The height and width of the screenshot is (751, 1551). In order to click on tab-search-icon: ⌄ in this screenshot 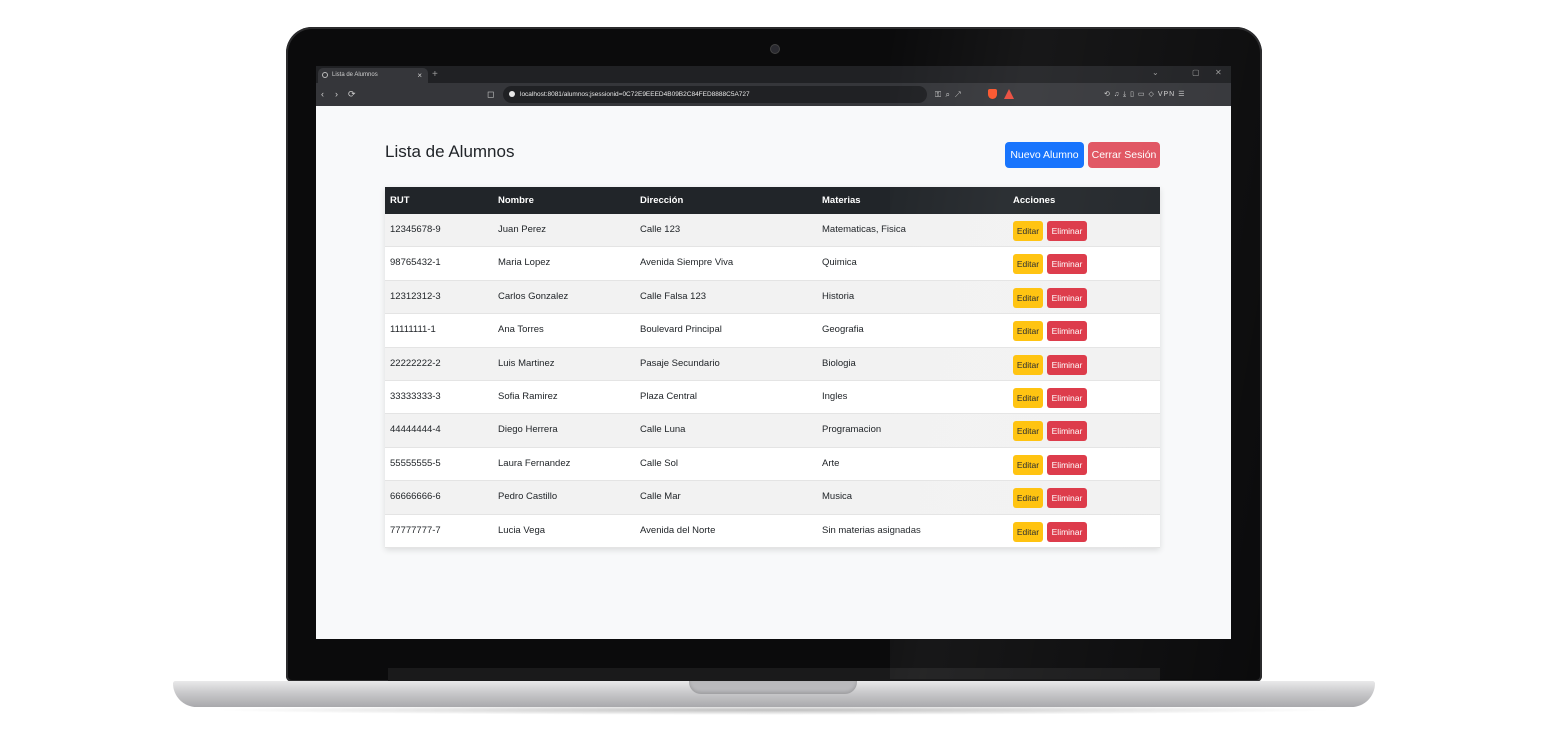, I will do `click(1155, 73)`.